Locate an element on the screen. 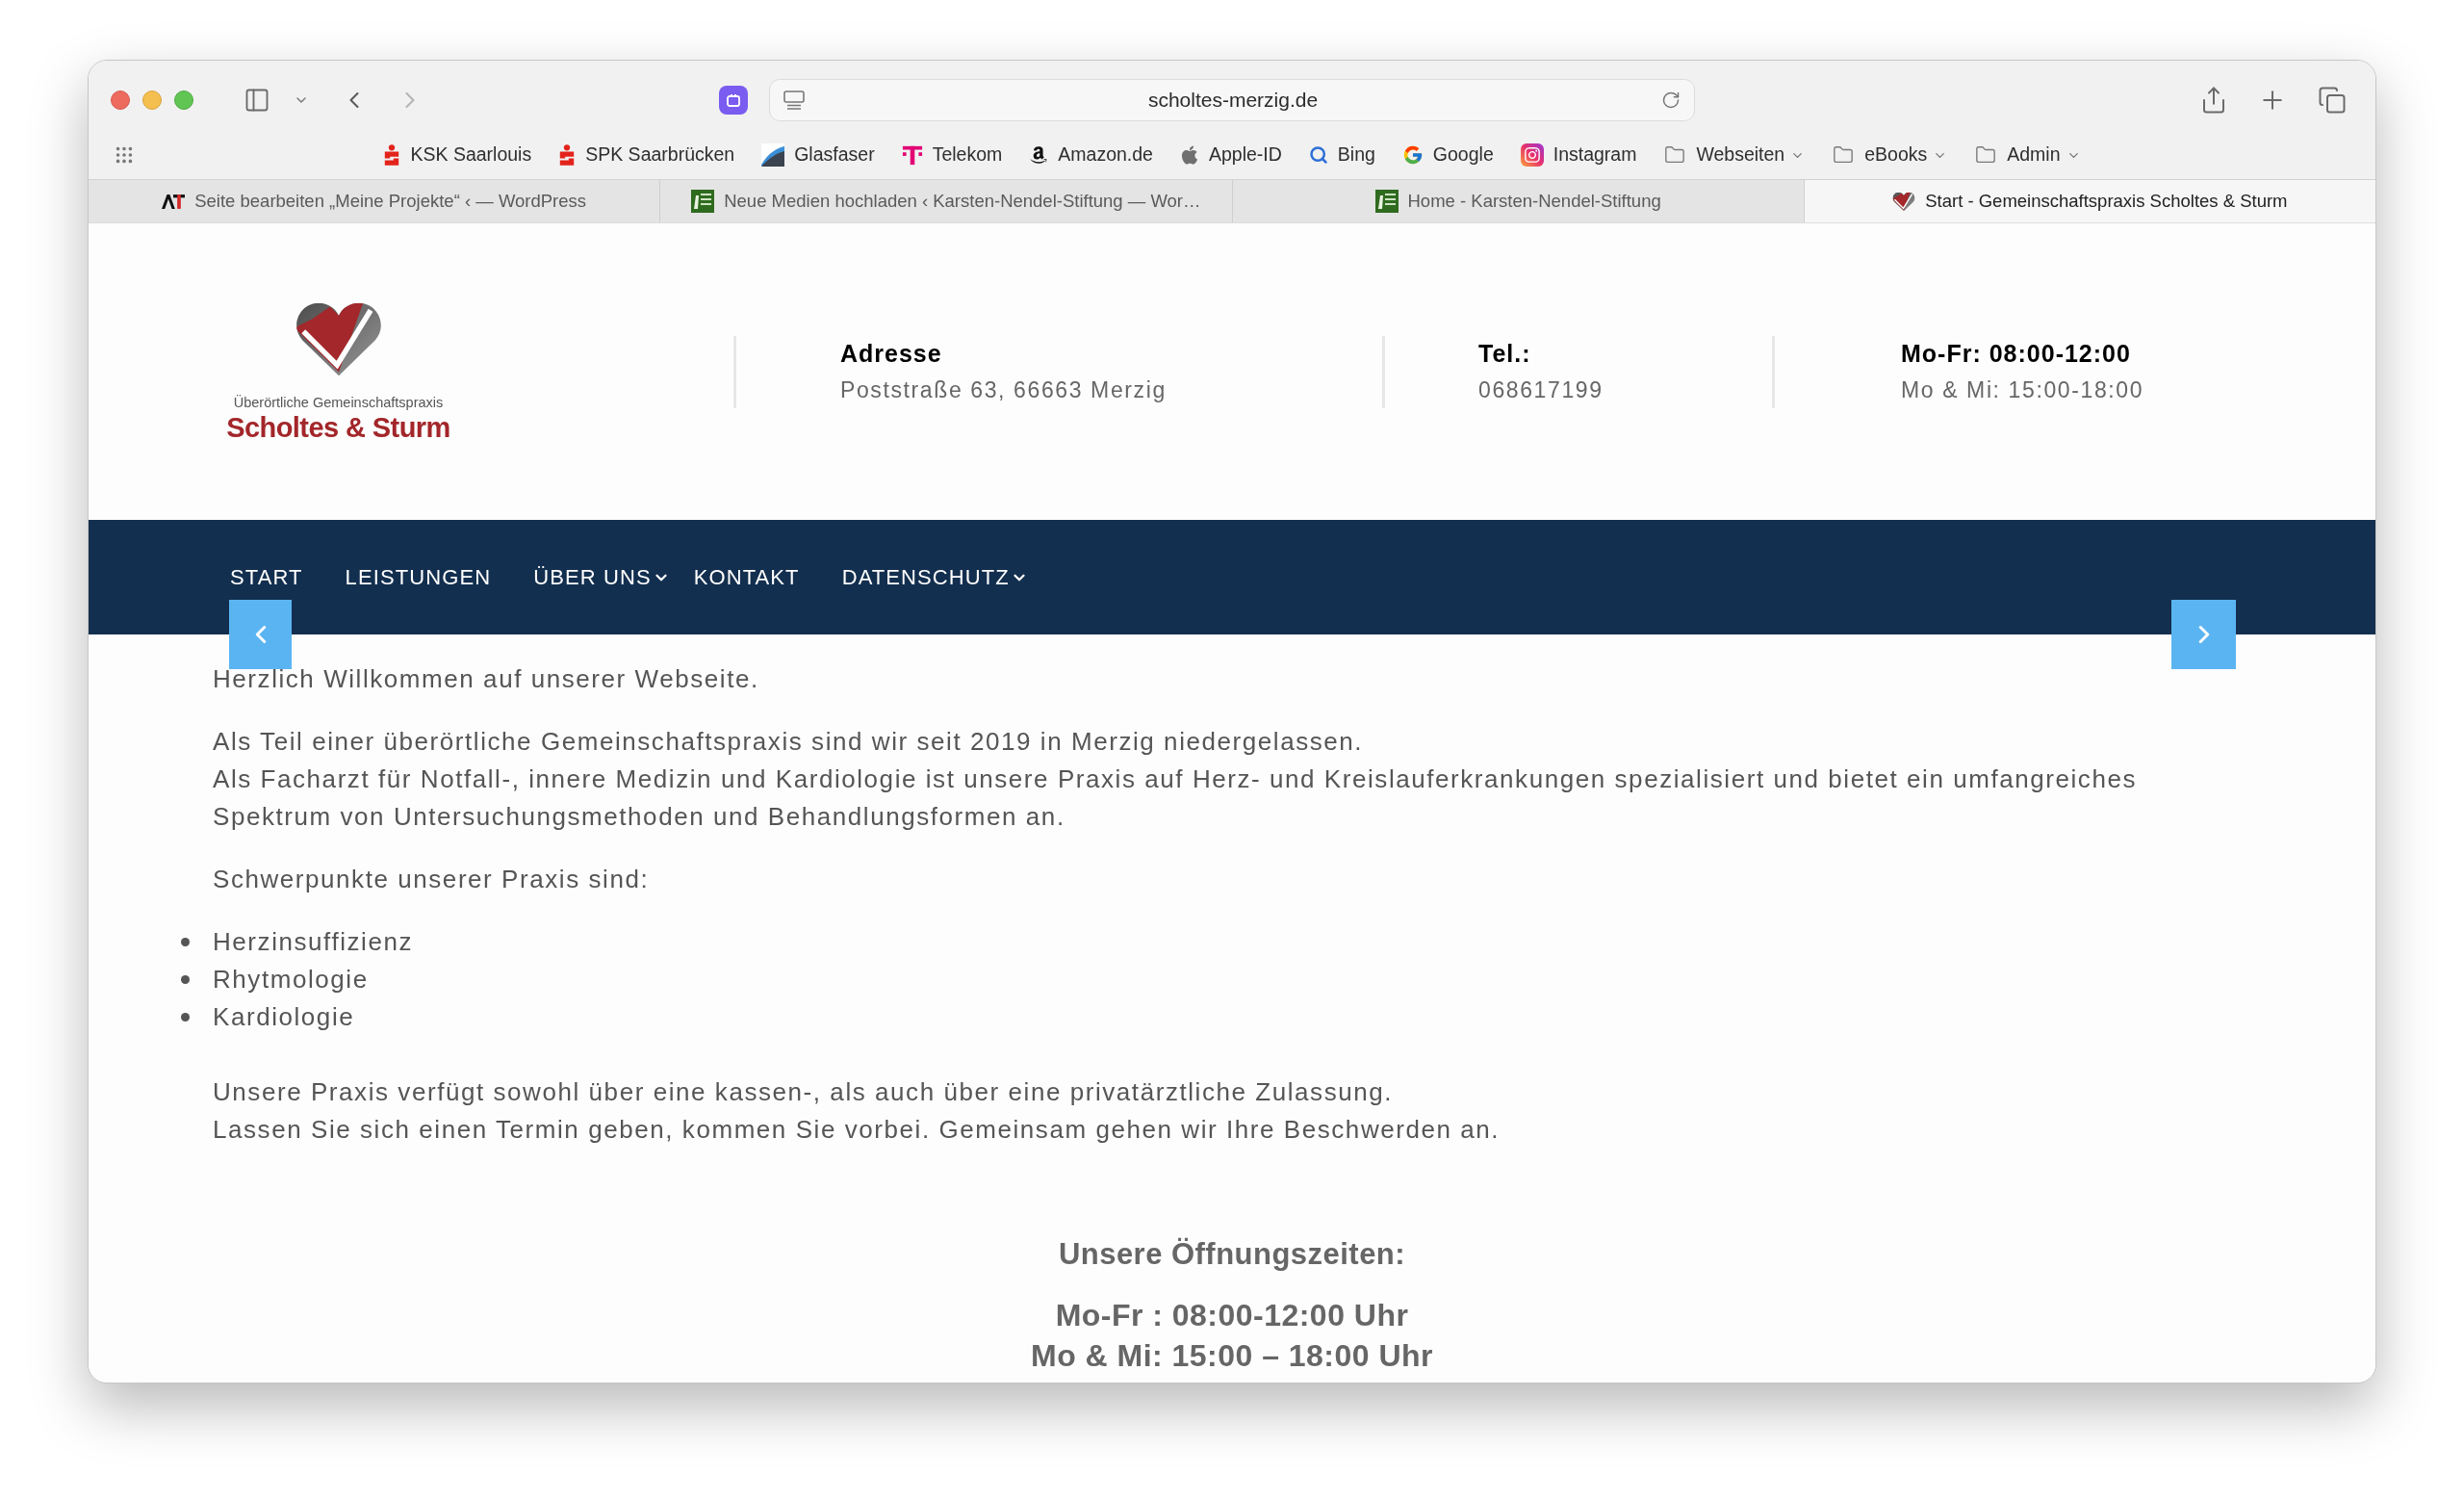 This screenshot has height=1500, width=2464. contact-label: Tel.: is located at coordinates (1505, 354).